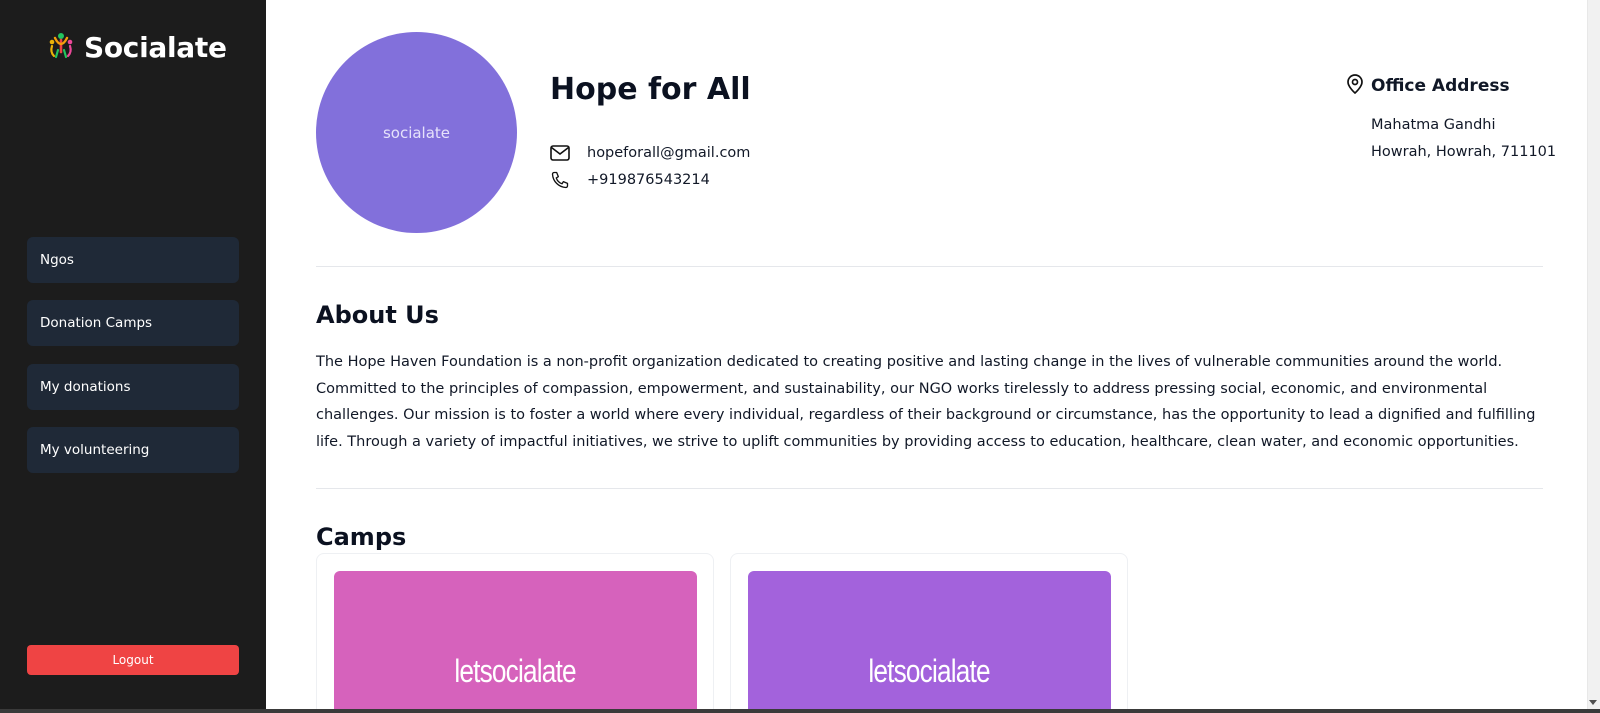 This screenshot has width=1600, height=713. Describe the element at coordinates (668, 153) in the screenshot. I see `email-text: hopeforall@gmail.com` at that location.